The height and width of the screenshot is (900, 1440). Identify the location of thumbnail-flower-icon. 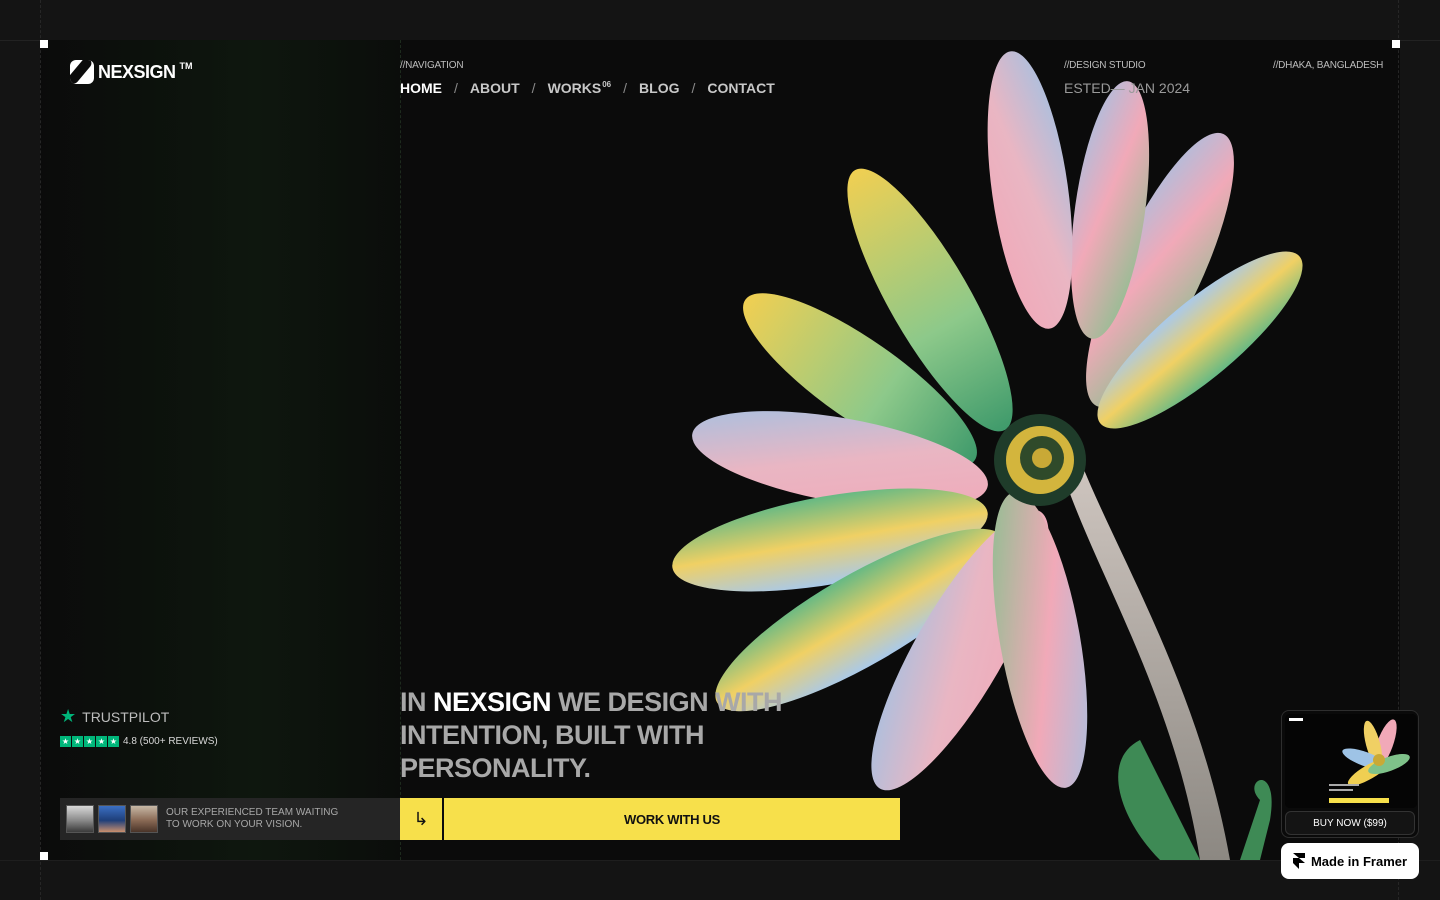
(1351, 761).